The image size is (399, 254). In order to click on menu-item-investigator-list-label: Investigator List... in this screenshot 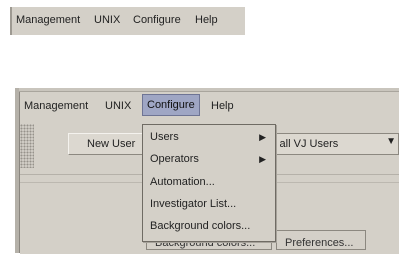, I will do `click(193, 204)`.